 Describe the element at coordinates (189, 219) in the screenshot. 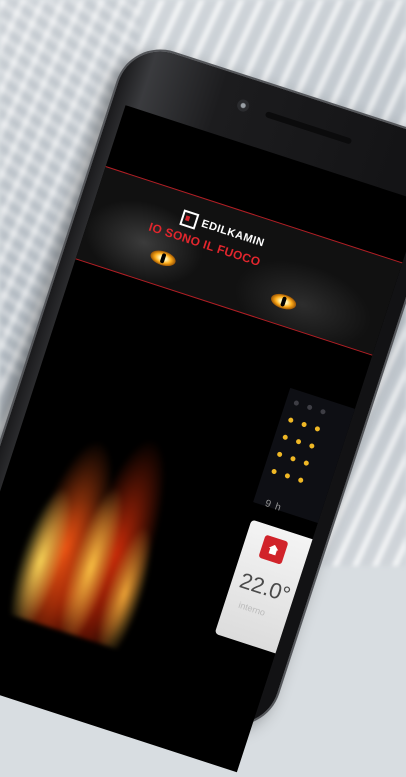

I see `house-logo-icon` at that location.